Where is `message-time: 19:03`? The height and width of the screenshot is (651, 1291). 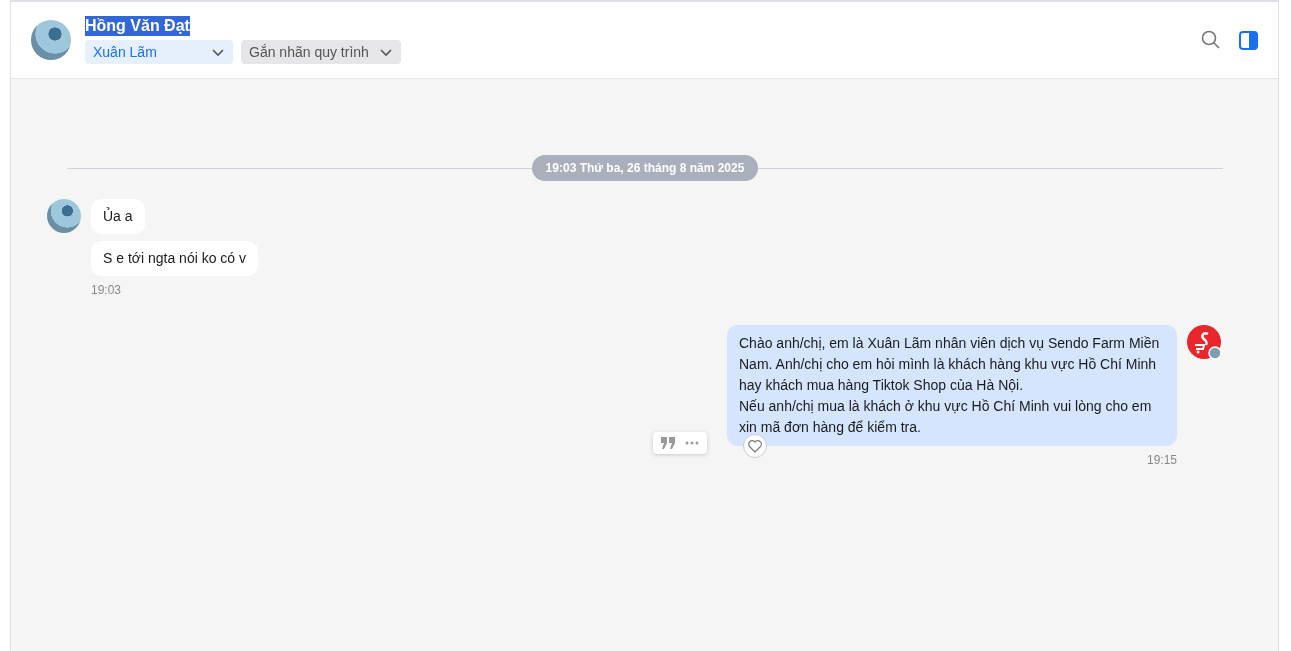
message-time: 19:03 is located at coordinates (106, 290).